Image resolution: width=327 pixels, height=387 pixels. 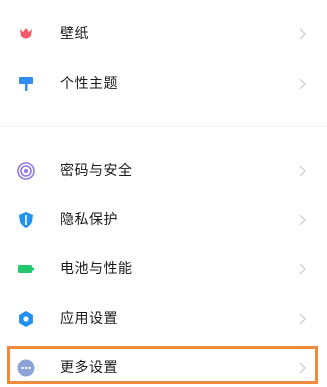 What do you see at coordinates (26, 368) in the screenshot?
I see `more-dots-icon` at bounding box center [26, 368].